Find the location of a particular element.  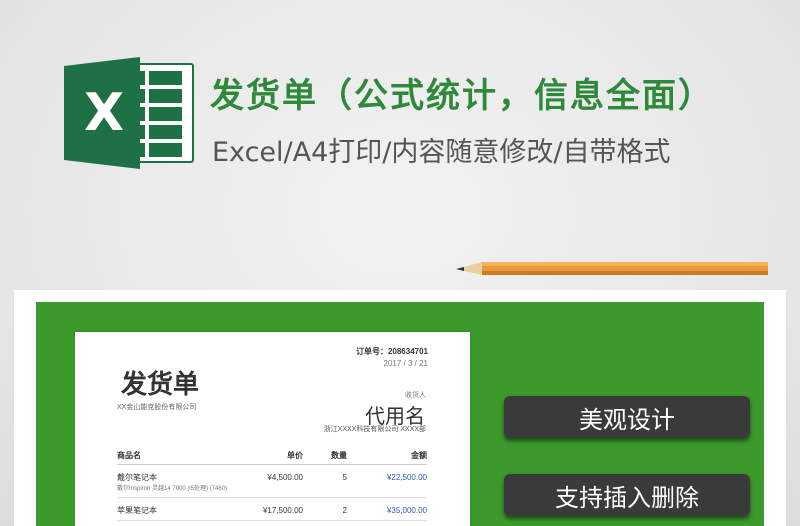

invoice-title: 发货单 is located at coordinates (160, 385).